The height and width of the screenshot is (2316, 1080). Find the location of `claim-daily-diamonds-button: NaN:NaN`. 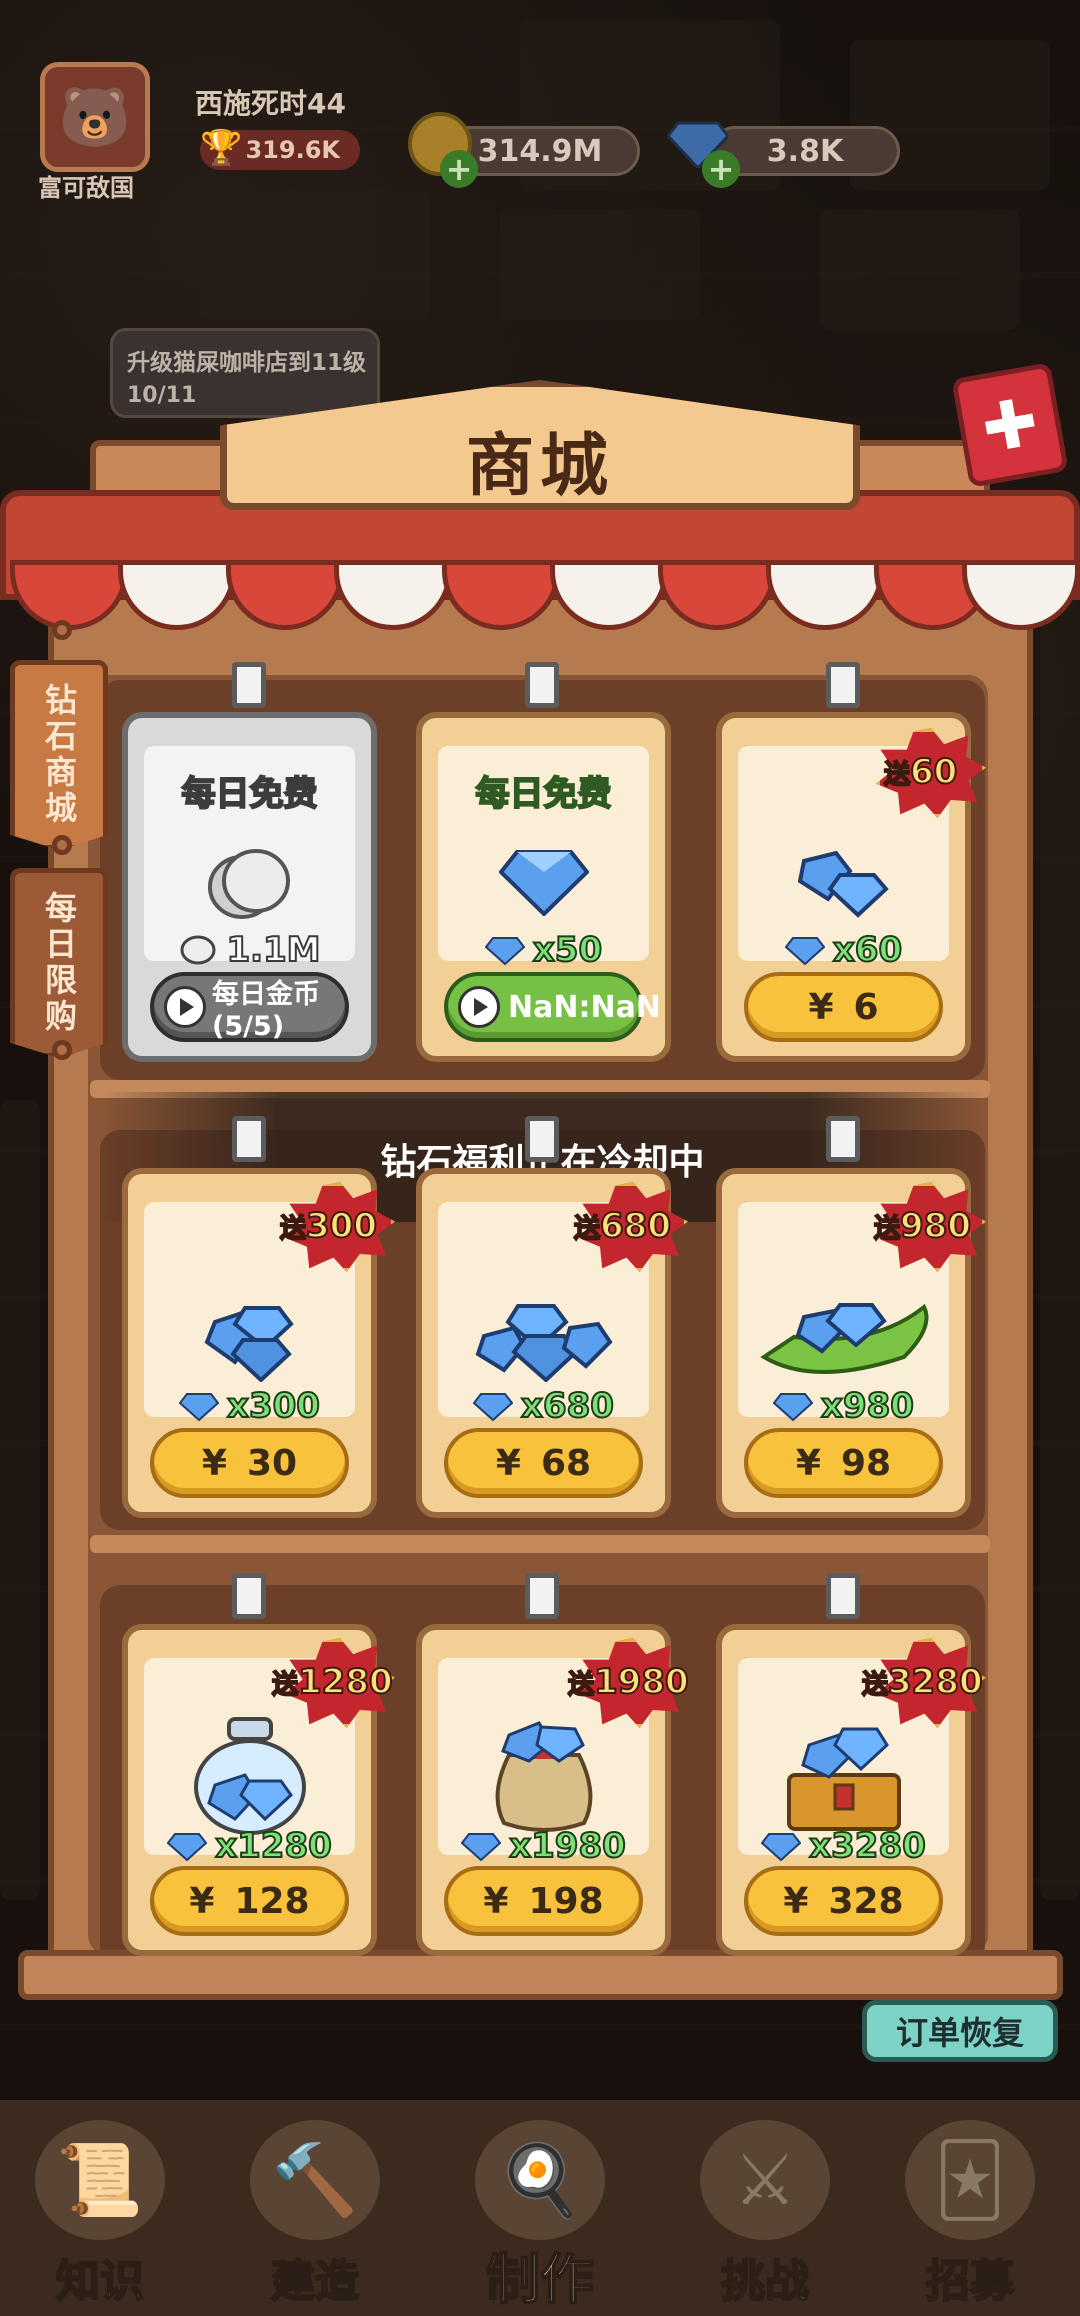

claim-daily-diamonds-button: NaN:NaN is located at coordinates (552, 1007).